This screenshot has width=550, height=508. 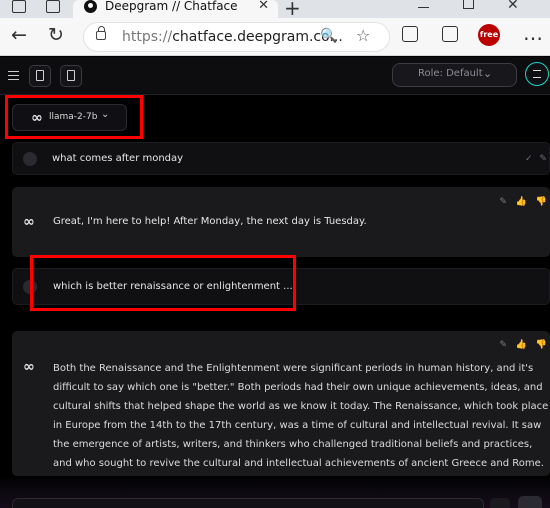 What do you see at coordinates (90, 6) in the screenshot?
I see `deepgram-favicon-icon` at bounding box center [90, 6].